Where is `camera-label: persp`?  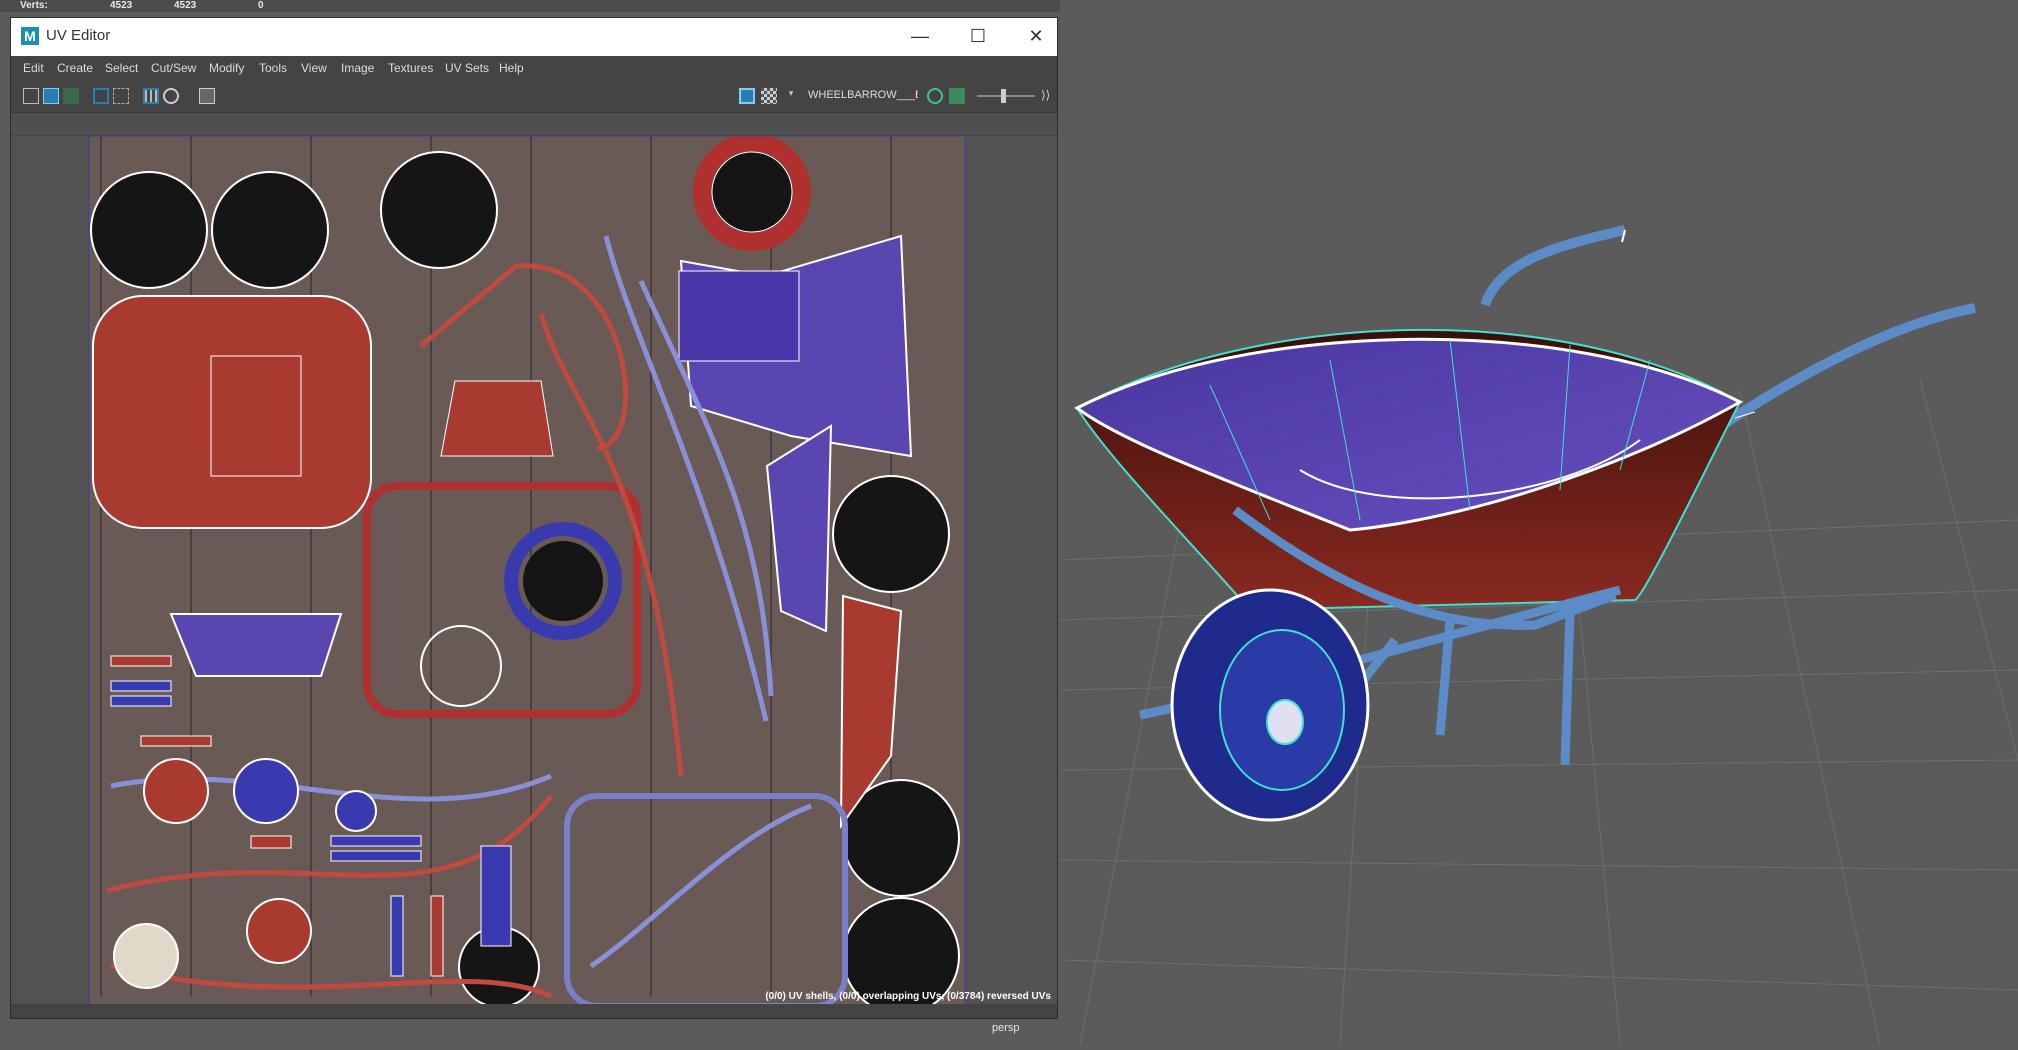
camera-label: persp is located at coordinates (1006, 1028).